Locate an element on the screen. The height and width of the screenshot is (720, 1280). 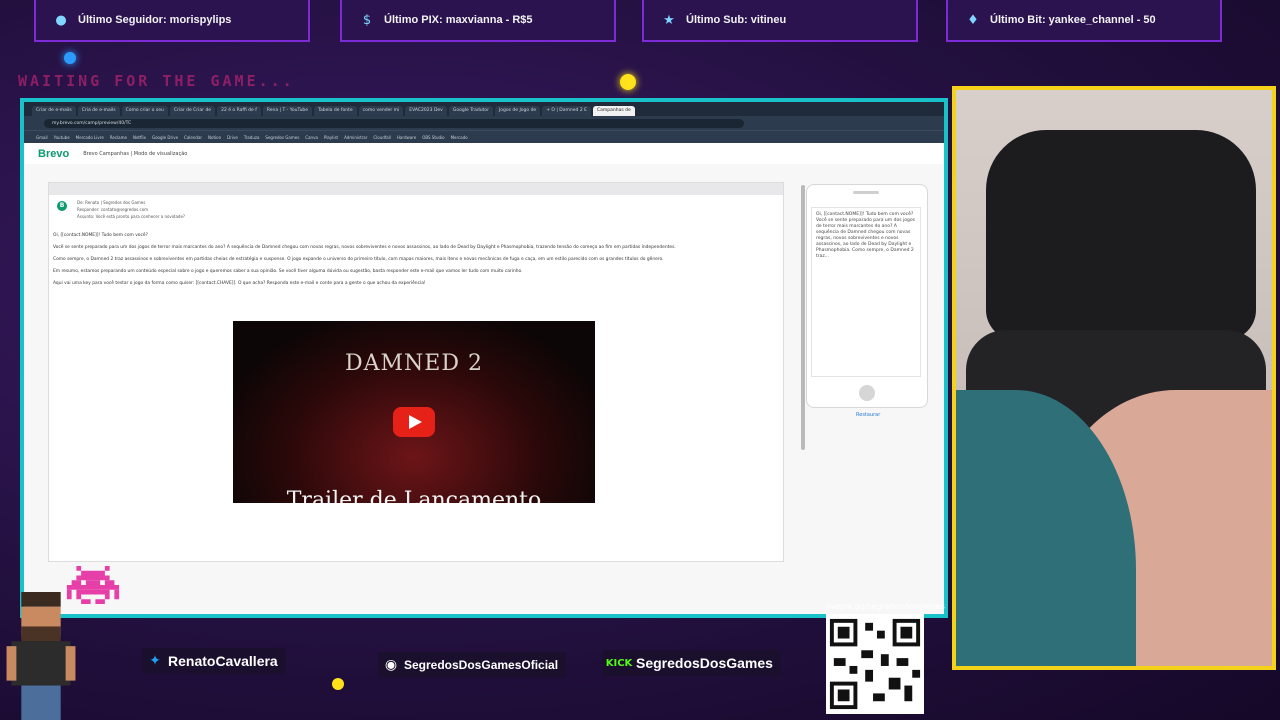
video-game-logo: DAMNED 2 is located at coordinates (414, 363).